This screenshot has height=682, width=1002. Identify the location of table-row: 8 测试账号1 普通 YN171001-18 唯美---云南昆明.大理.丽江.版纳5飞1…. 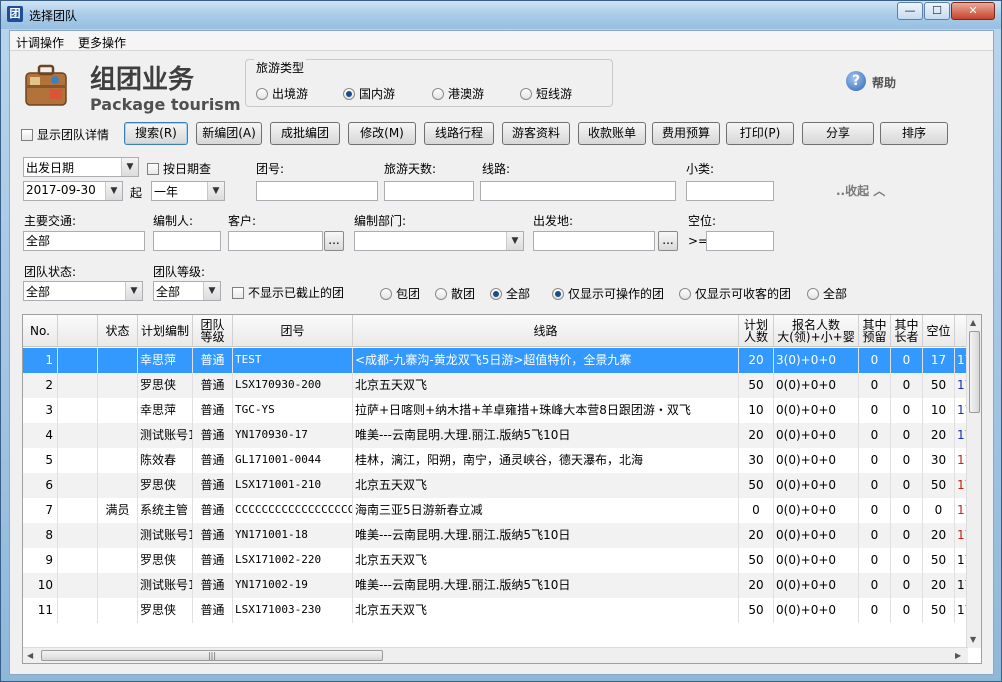
(495, 535).